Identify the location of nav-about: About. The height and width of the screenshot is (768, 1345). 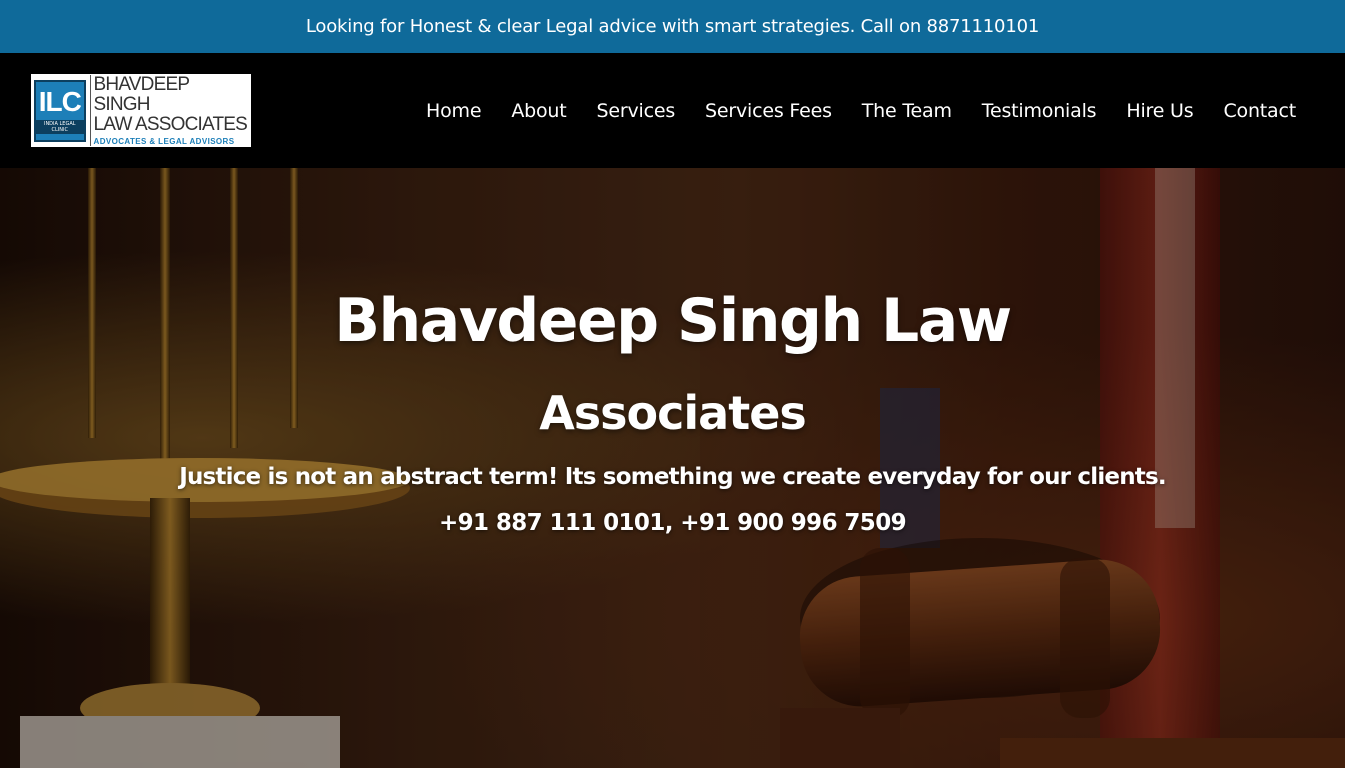
(538, 111).